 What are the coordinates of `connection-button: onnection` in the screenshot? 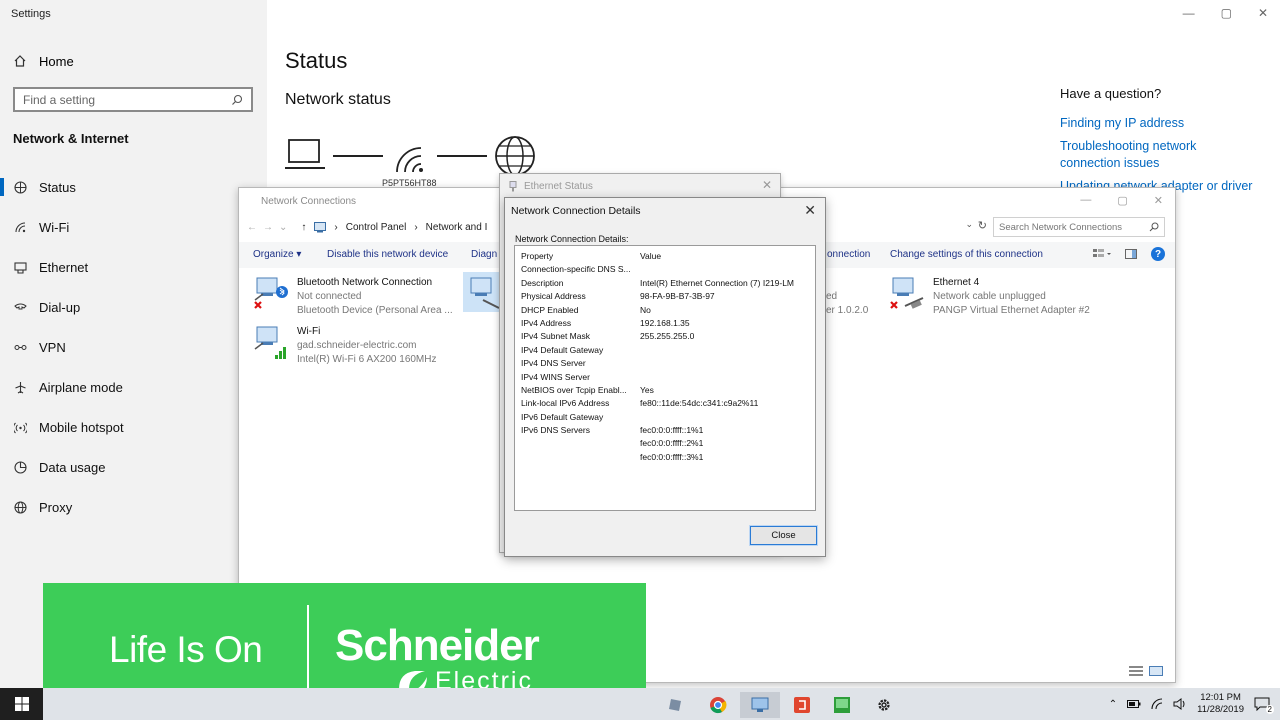 It's located at (848, 254).